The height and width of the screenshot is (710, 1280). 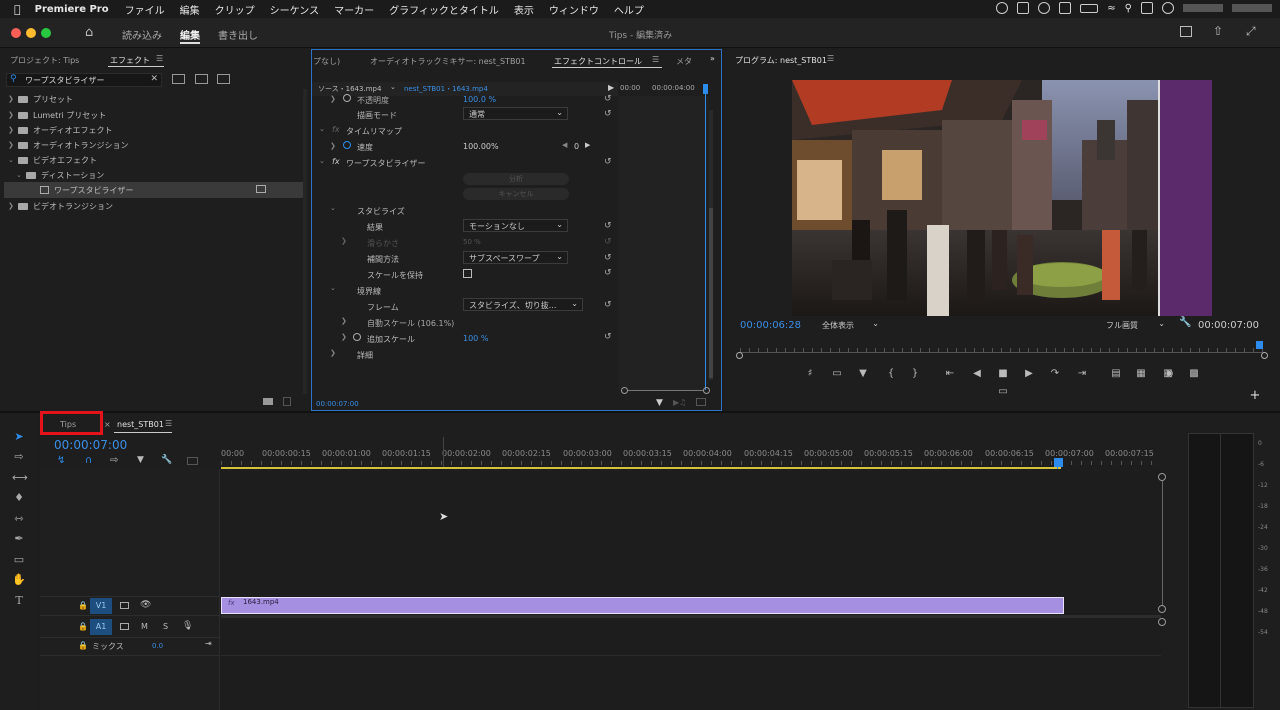 I want to click on battery-icon, so click(x=1089, y=8).